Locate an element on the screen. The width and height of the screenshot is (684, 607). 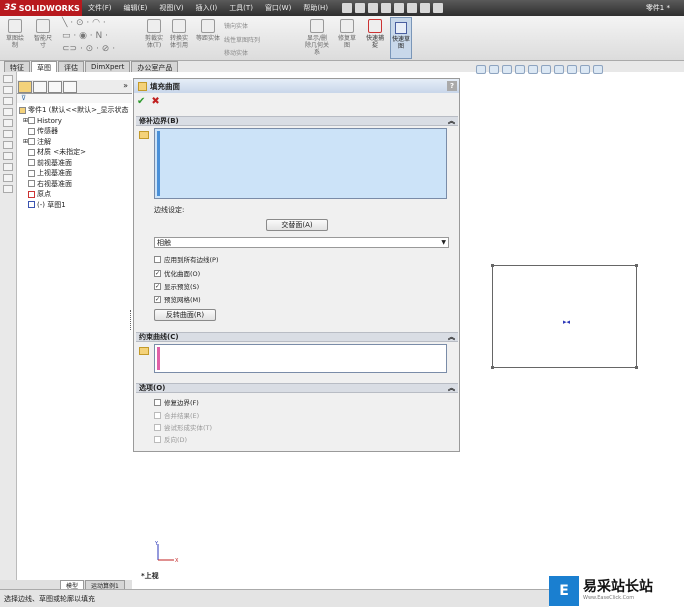
optimize-surface-checkbox: ✓ 优化曲面(O) is located at coordinates (177, 273).